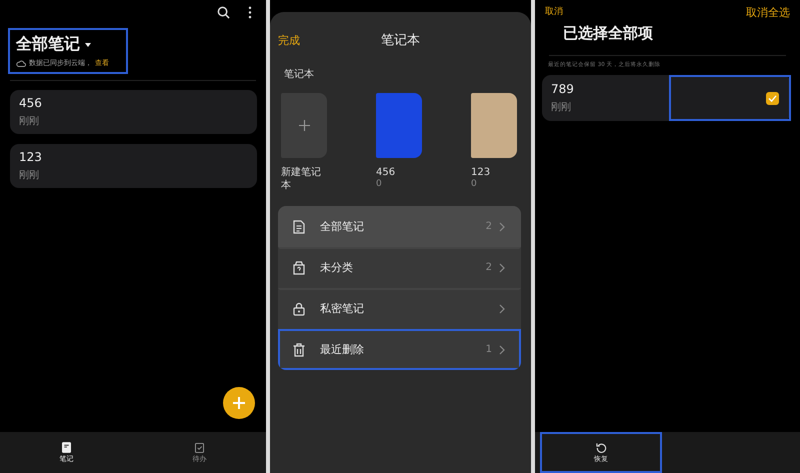 This screenshot has width=800, height=473. I want to click on notebook-name: 456, so click(386, 172).